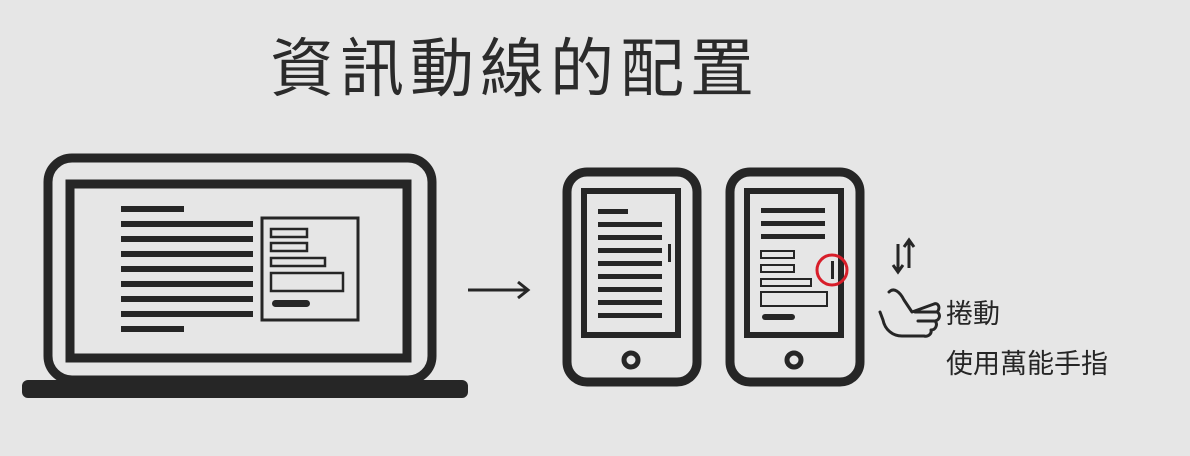 The image size is (1190, 456). Describe the element at coordinates (903, 256) in the screenshot. I see `scroll-arrows-icon` at that location.